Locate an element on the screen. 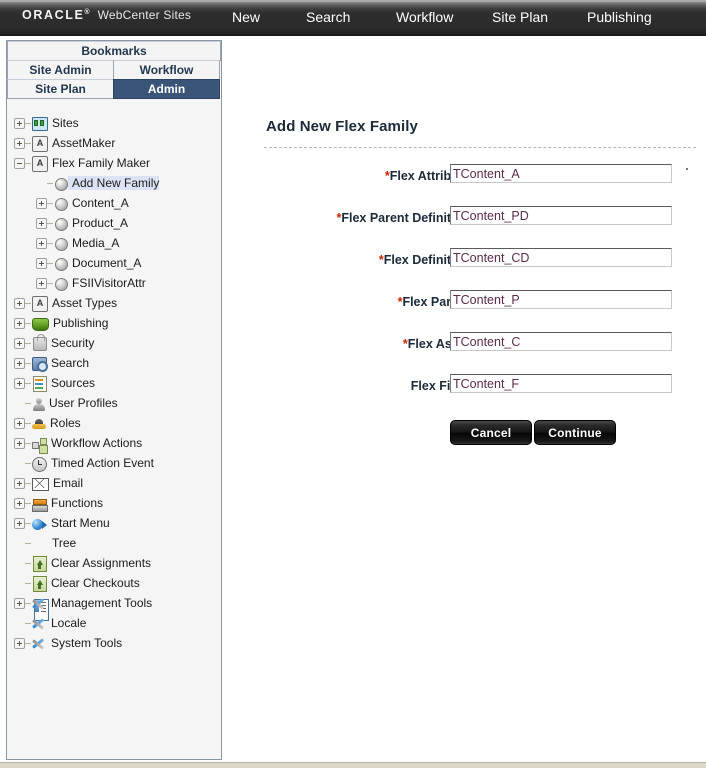 The image size is (706, 768). tree-item: Sites is located at coordinates (114, 123).